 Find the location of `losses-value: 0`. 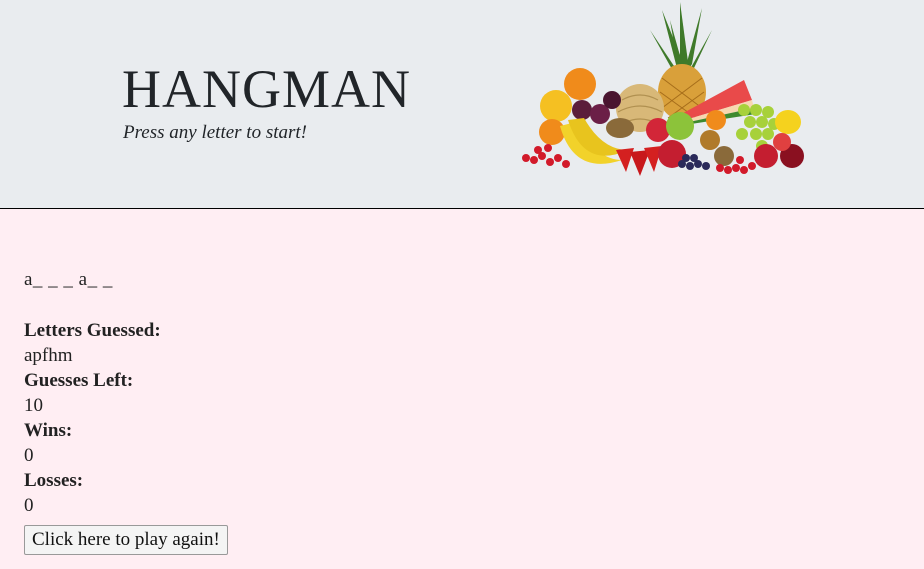

losses-value: 0 is located at coordinates (29, 505).